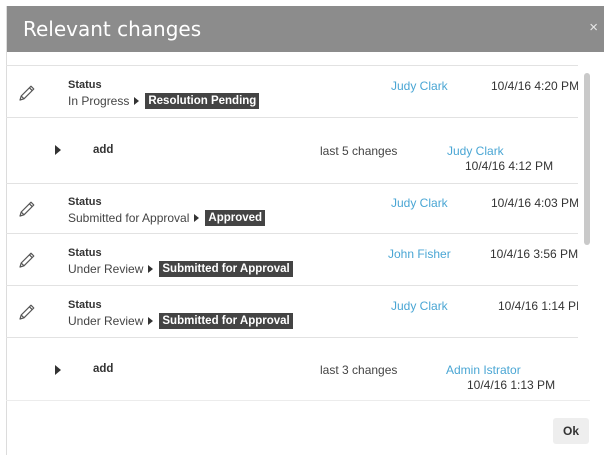 This screenshot has width=604, height=455. What do you see at coordinates (593, 28) in the screenshot?
I see `close-icon: ×` at bounding box center [593, 28].